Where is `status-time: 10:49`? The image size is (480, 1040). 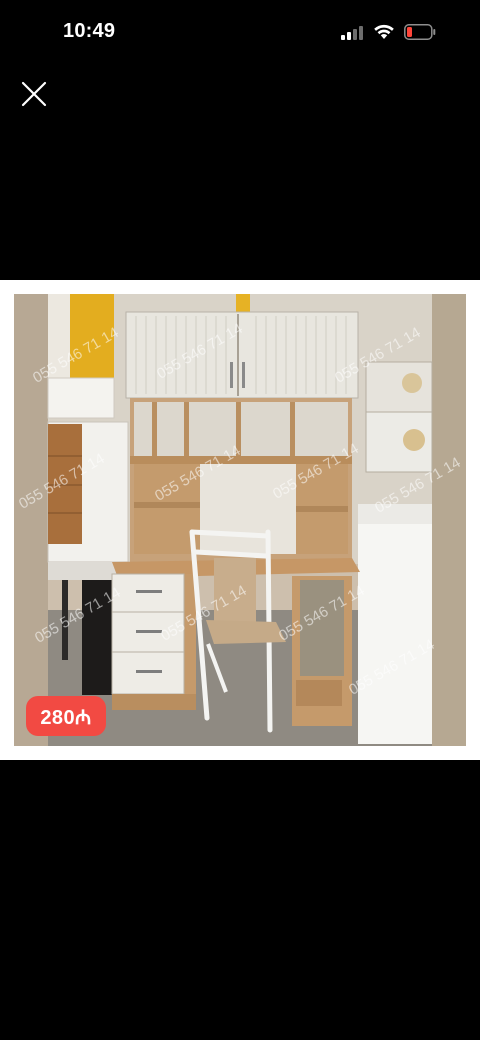
status-time: 10:49 is located at coordinates (89, 31).